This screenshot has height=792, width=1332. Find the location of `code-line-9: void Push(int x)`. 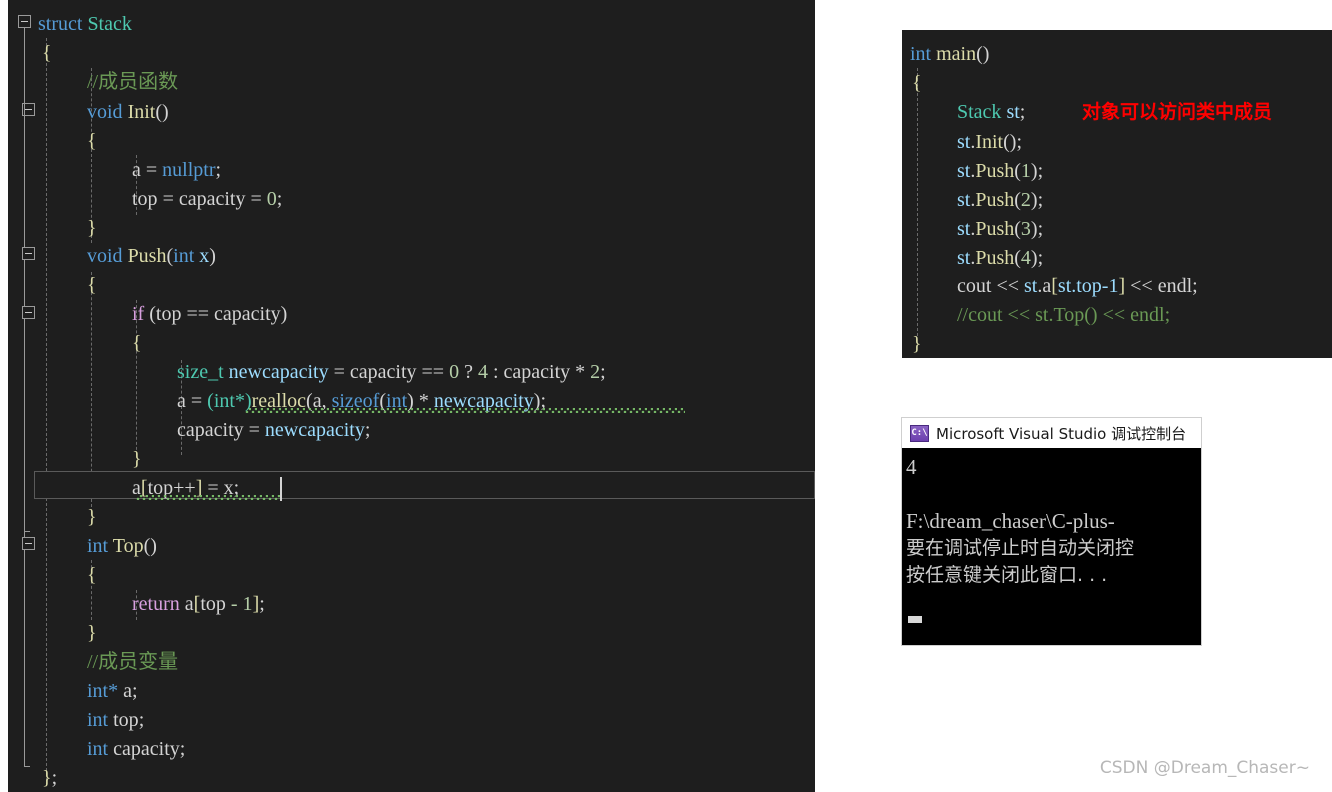

code-line-9: void Push(int x) is located at coordinates (151, 257).